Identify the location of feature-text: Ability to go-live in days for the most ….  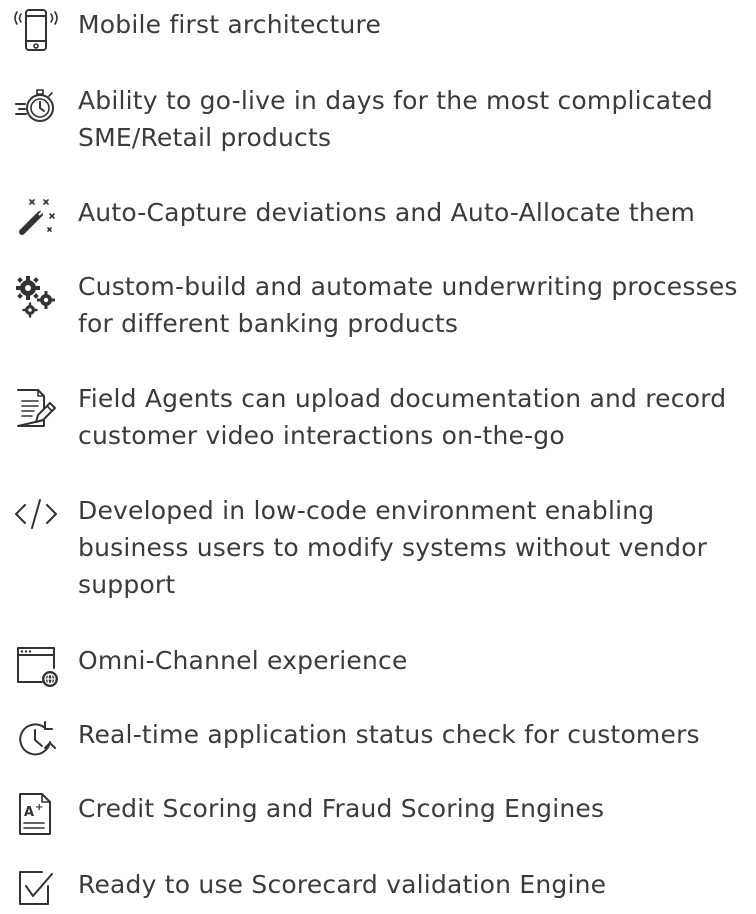
(395, 119).